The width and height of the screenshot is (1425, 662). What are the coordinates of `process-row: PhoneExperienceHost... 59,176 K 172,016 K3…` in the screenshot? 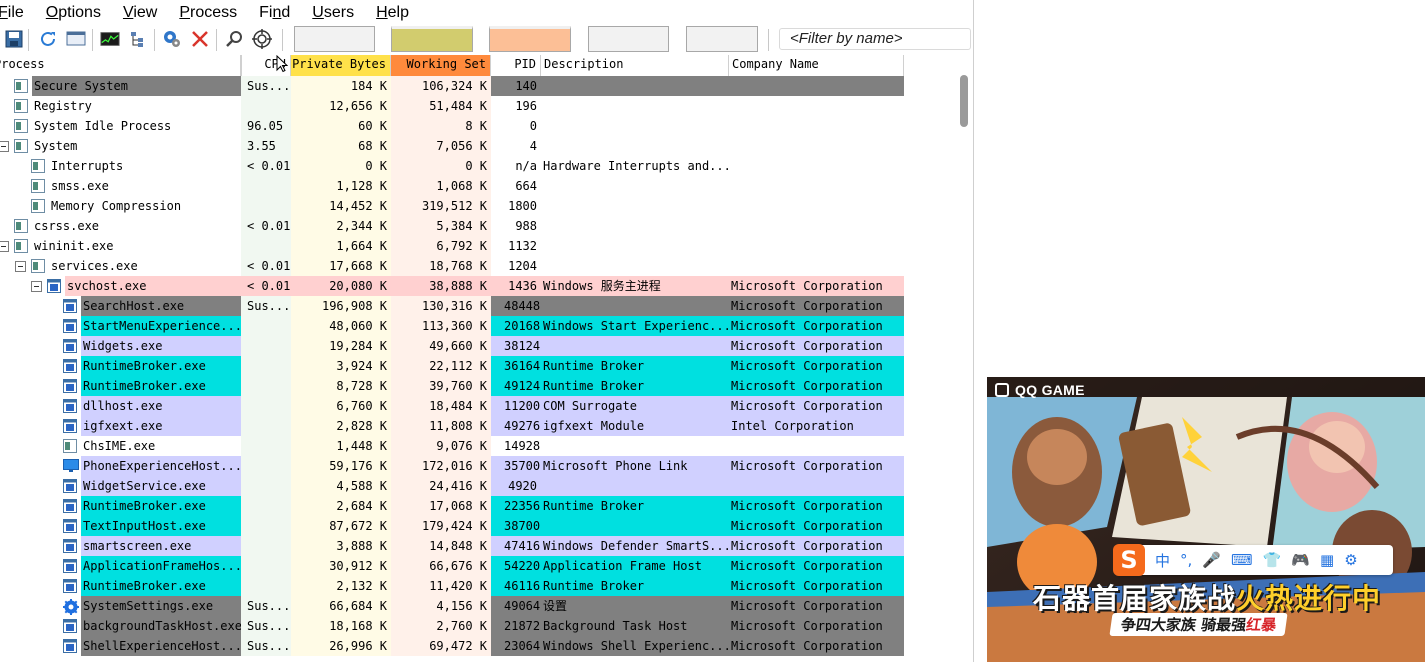 It's located at (452, 466).